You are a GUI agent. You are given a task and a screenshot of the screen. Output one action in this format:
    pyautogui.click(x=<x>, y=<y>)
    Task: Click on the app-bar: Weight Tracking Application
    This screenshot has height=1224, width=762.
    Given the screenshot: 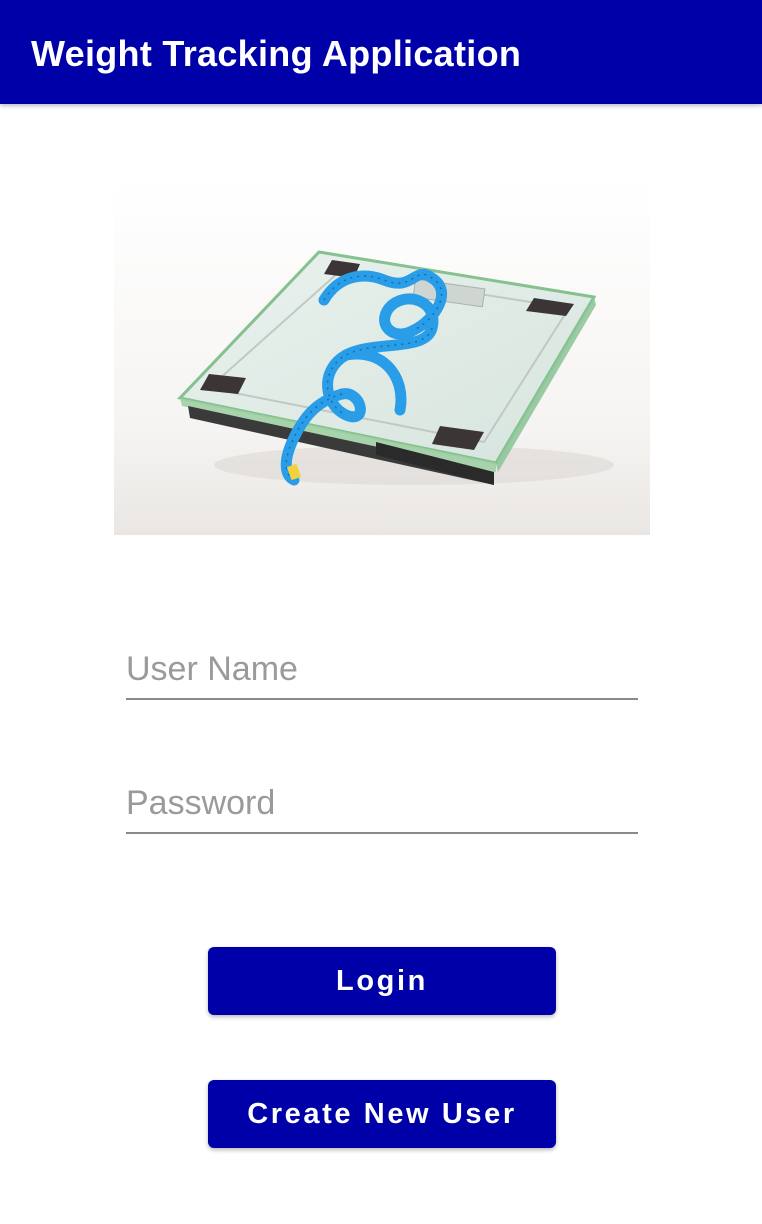 What is the action you would take?
    pyautogui.click(x=381, y=52)
    